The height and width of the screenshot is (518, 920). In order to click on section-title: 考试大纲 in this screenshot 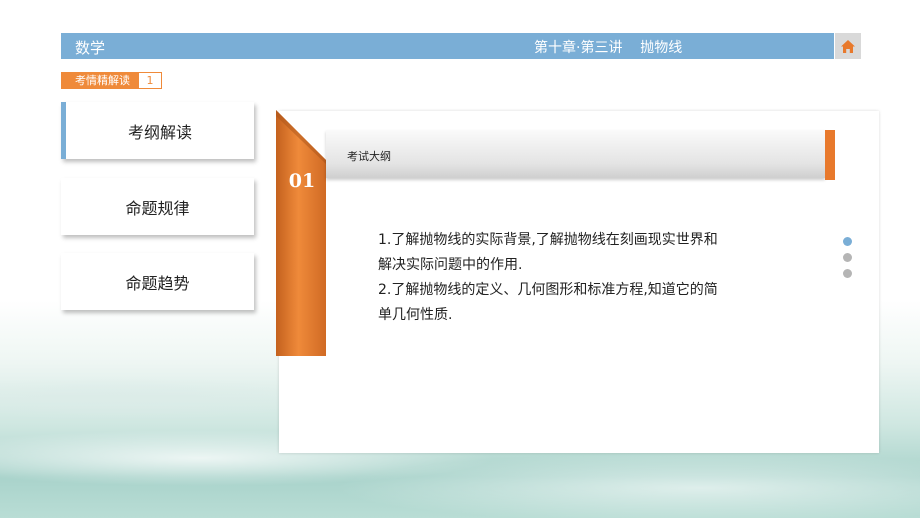, I will do `click(369, 156)`.